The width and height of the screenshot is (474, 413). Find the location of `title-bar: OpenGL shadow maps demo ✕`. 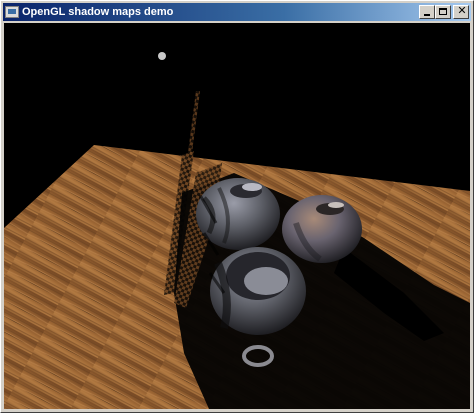

title-bar: OpenGL shadow maps demo ✕ is located at coordinates (237, 12).